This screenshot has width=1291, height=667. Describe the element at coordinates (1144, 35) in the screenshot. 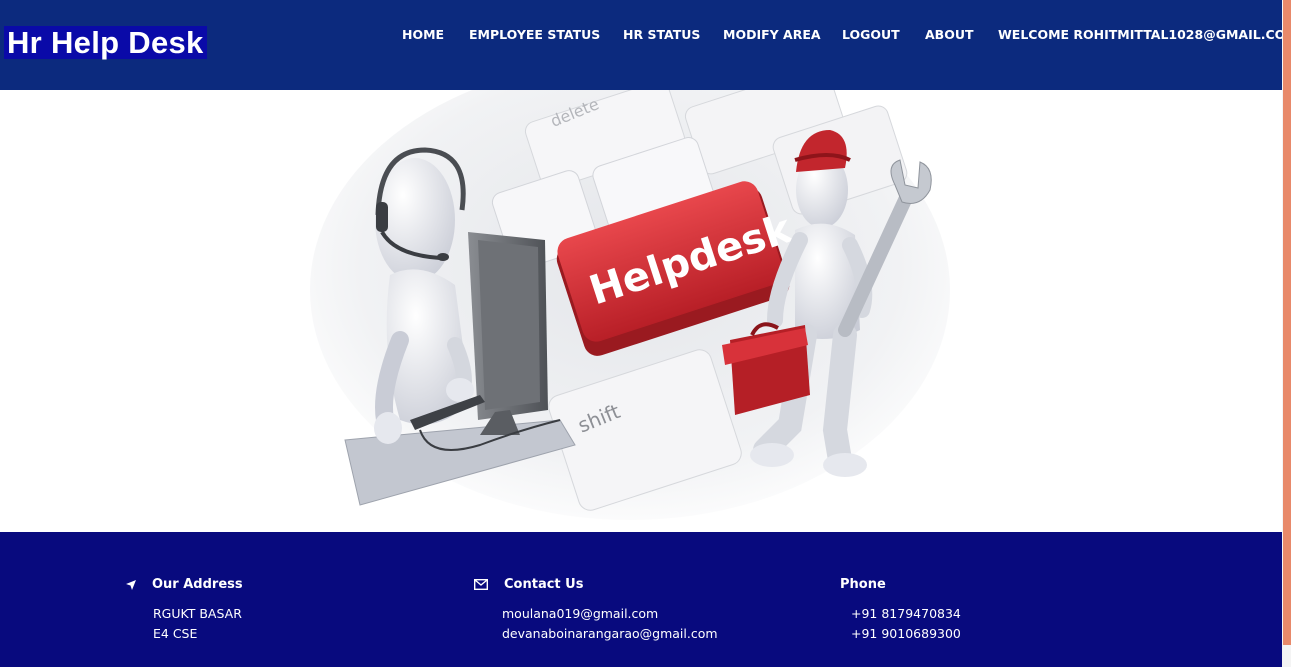

I see `nav-welcome-user: WELCOME ROHITMITTAL1028@GMAIL.COM` at that location.